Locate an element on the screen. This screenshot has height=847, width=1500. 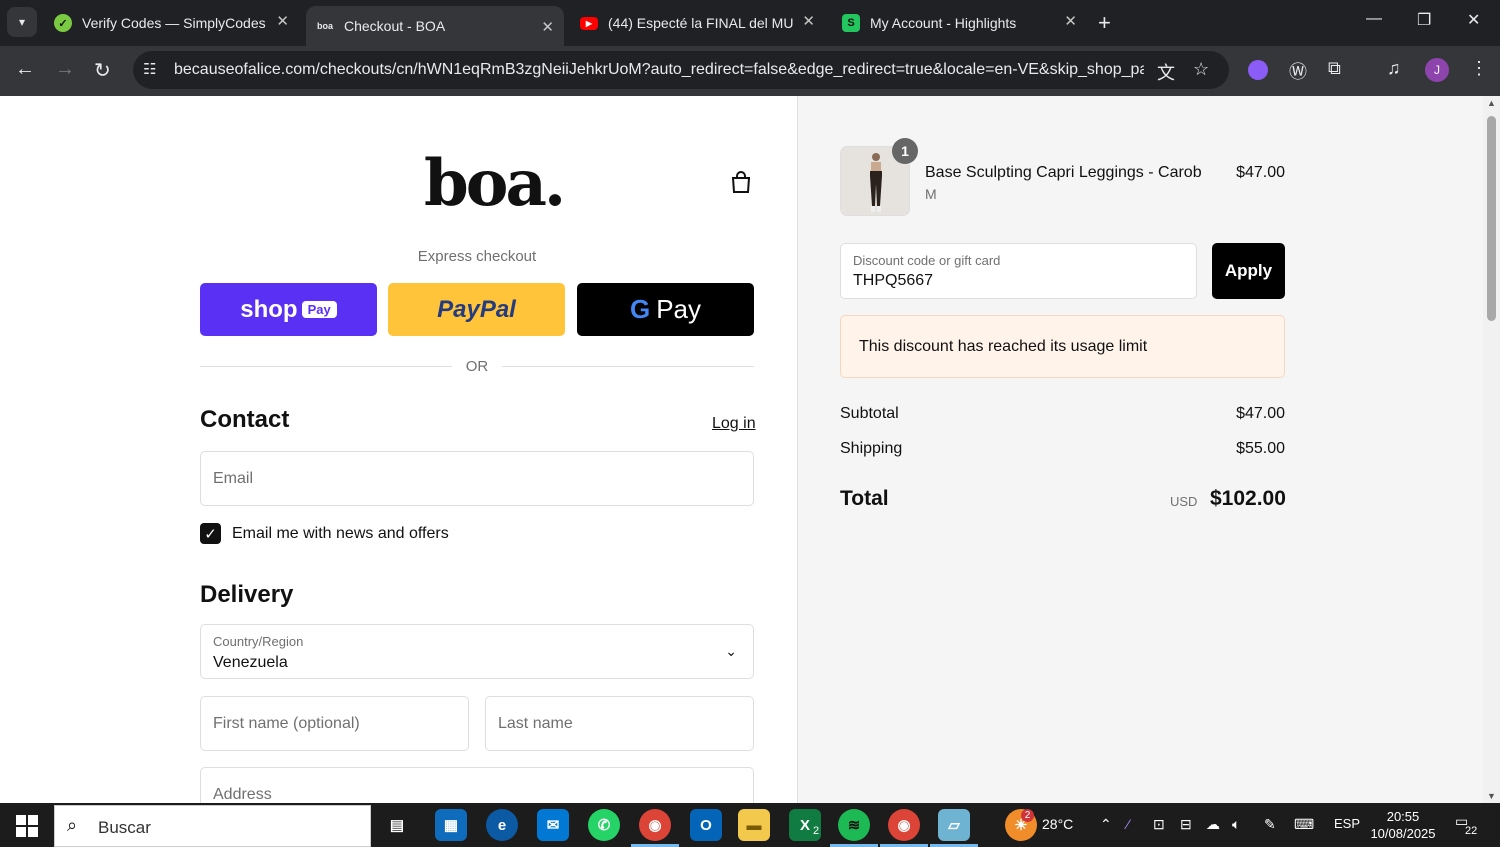
weather-temp: 28°C is located at coordinates (1057, 824).